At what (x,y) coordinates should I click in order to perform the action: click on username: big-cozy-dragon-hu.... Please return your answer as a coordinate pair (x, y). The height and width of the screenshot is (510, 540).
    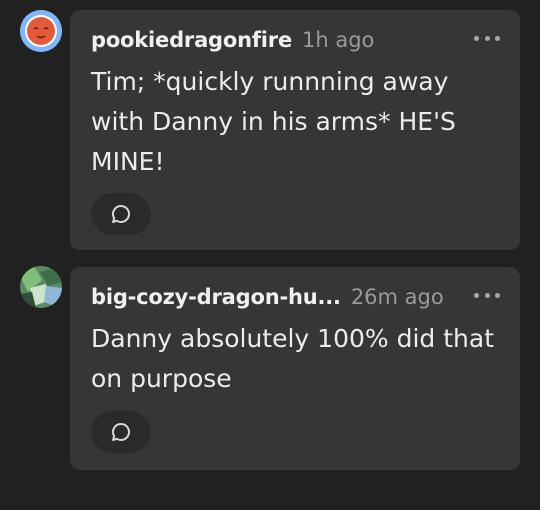
    Looking at the image, I should click on (216, 297).